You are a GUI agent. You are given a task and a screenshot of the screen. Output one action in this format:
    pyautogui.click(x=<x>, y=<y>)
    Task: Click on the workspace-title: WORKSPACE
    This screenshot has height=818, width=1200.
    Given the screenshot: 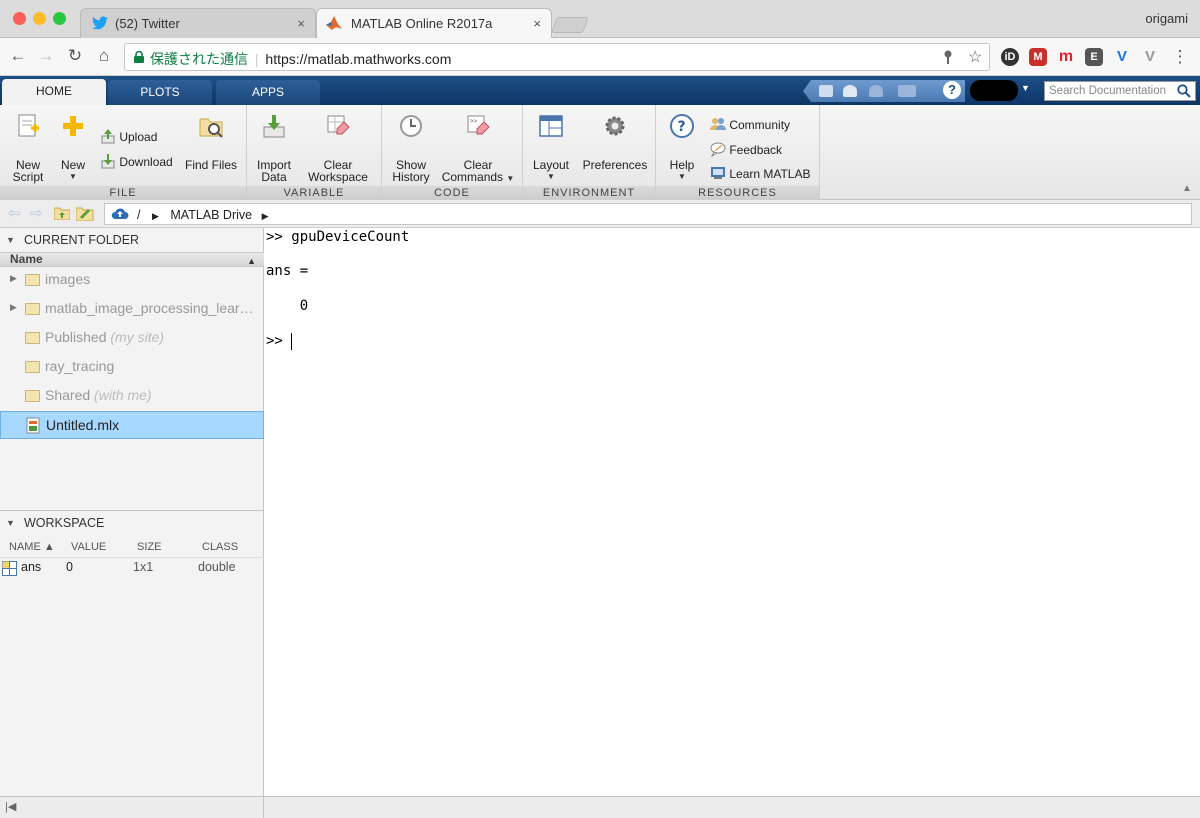 What is the action you would take?
    pyautogui.click(x=64, y=523)
    